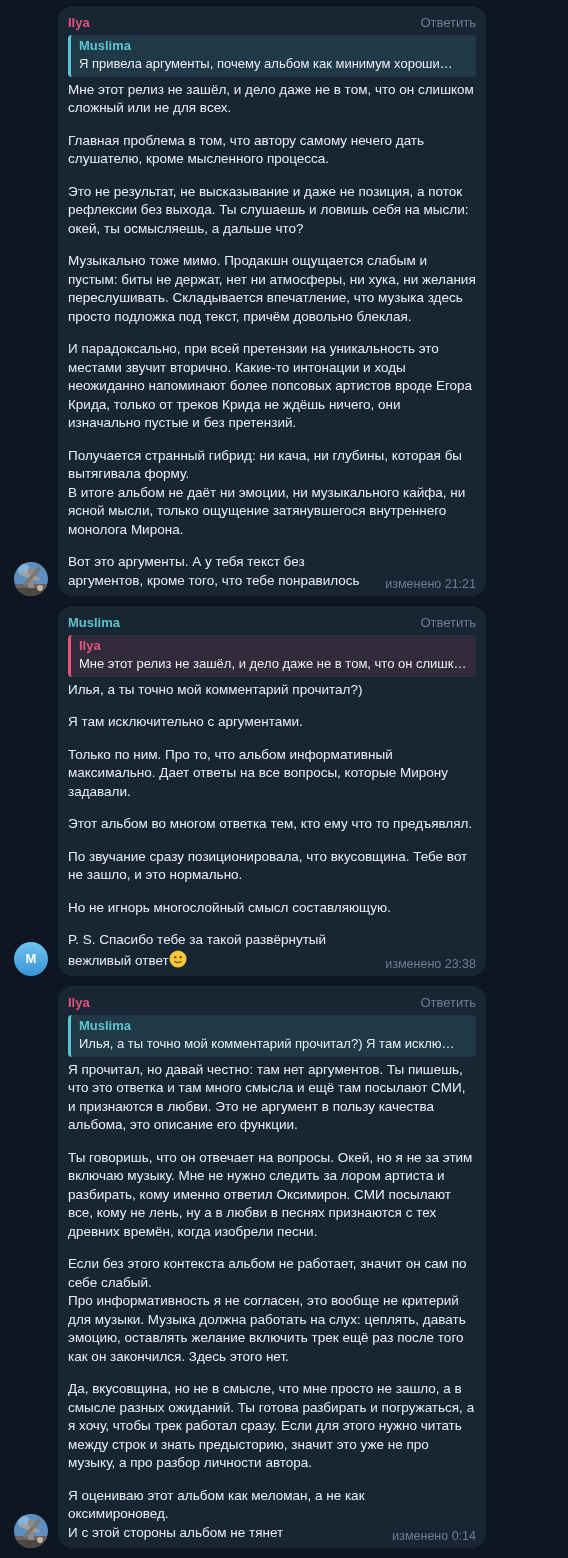  What do you see at coordinates (186, 722) in the screenshot?
I see `message-text: Я там исключительно с аргументами.` at bounding box center [186, 722].